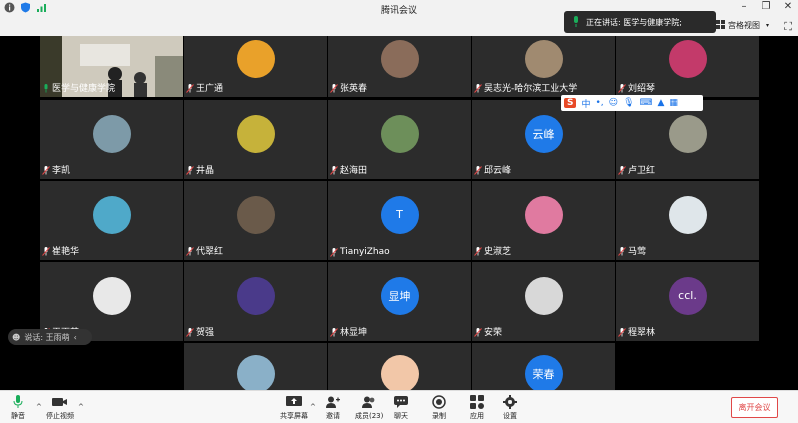 This screenshot has height=423, width=798. I want to click on apps-button: 应用, so click(477, 408).